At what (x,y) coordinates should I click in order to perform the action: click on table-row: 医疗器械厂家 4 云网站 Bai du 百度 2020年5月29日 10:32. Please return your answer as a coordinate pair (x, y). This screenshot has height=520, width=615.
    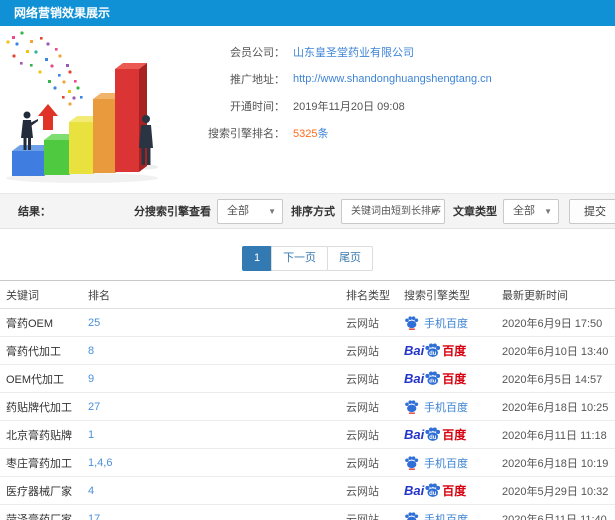
    Looking at the image, I should click on (307, 490).